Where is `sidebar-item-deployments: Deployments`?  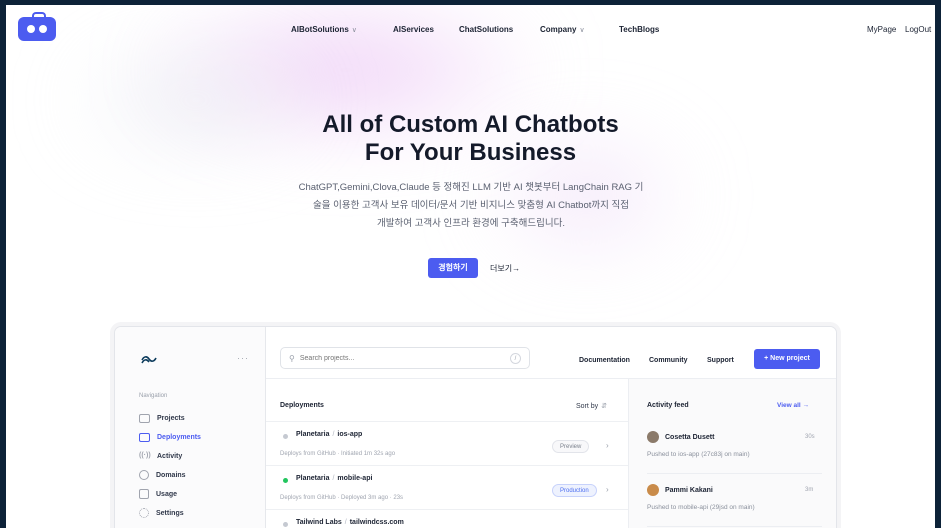 sidebar-item-deployments: Deployments is located at coordinates (170, 437).